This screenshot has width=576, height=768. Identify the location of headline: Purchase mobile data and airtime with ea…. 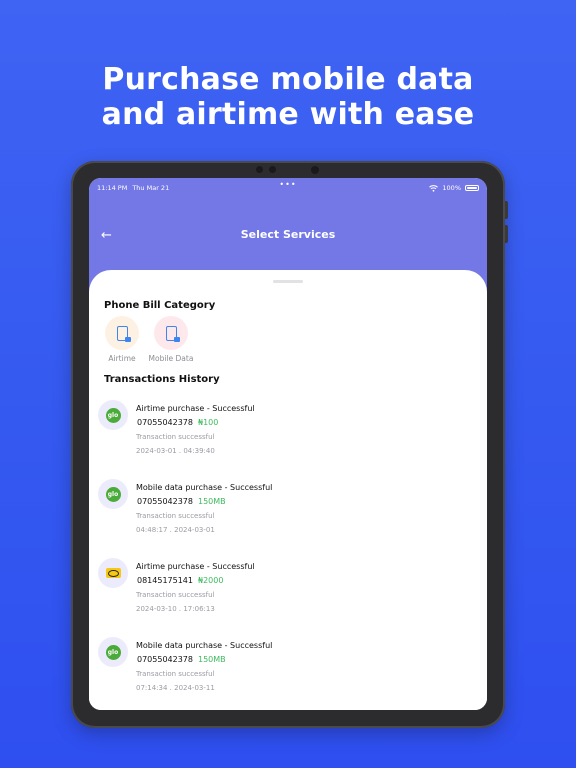
(288, 97).